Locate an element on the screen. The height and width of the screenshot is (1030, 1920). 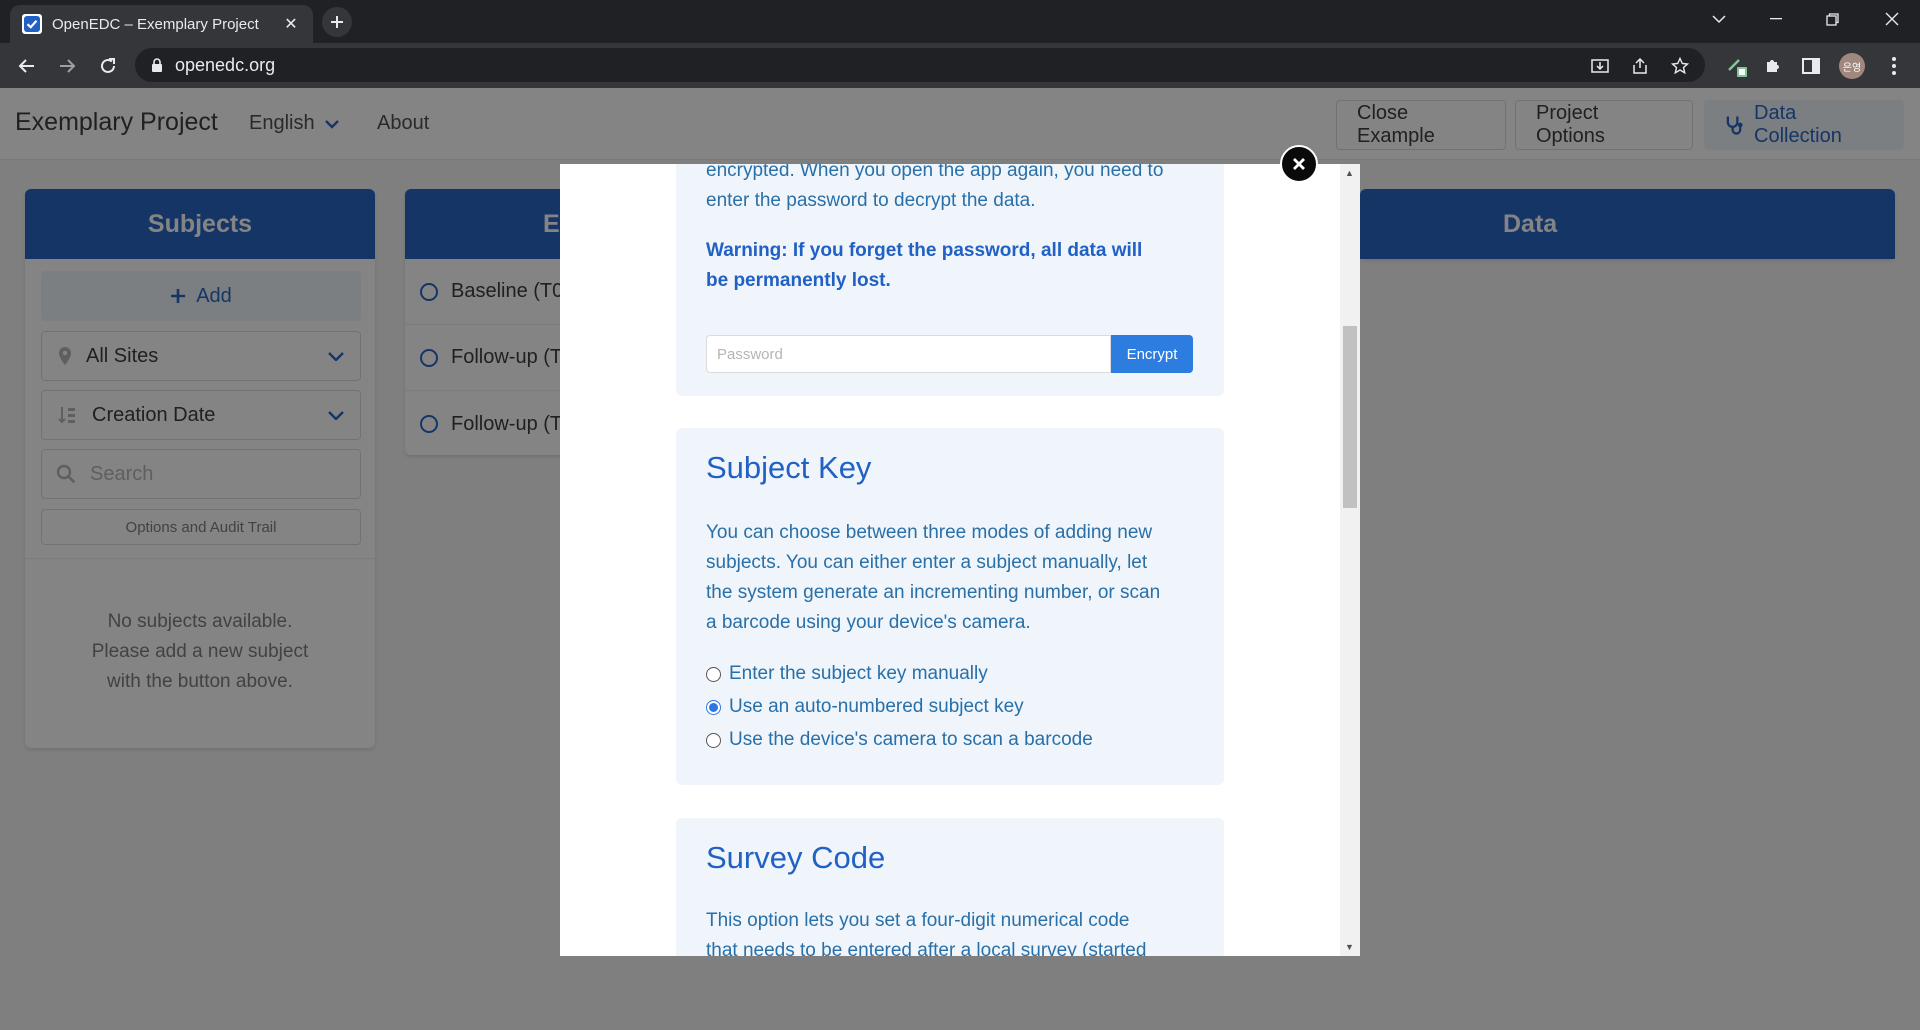
password-placeholder: Password is located at coordinates (750, 354).